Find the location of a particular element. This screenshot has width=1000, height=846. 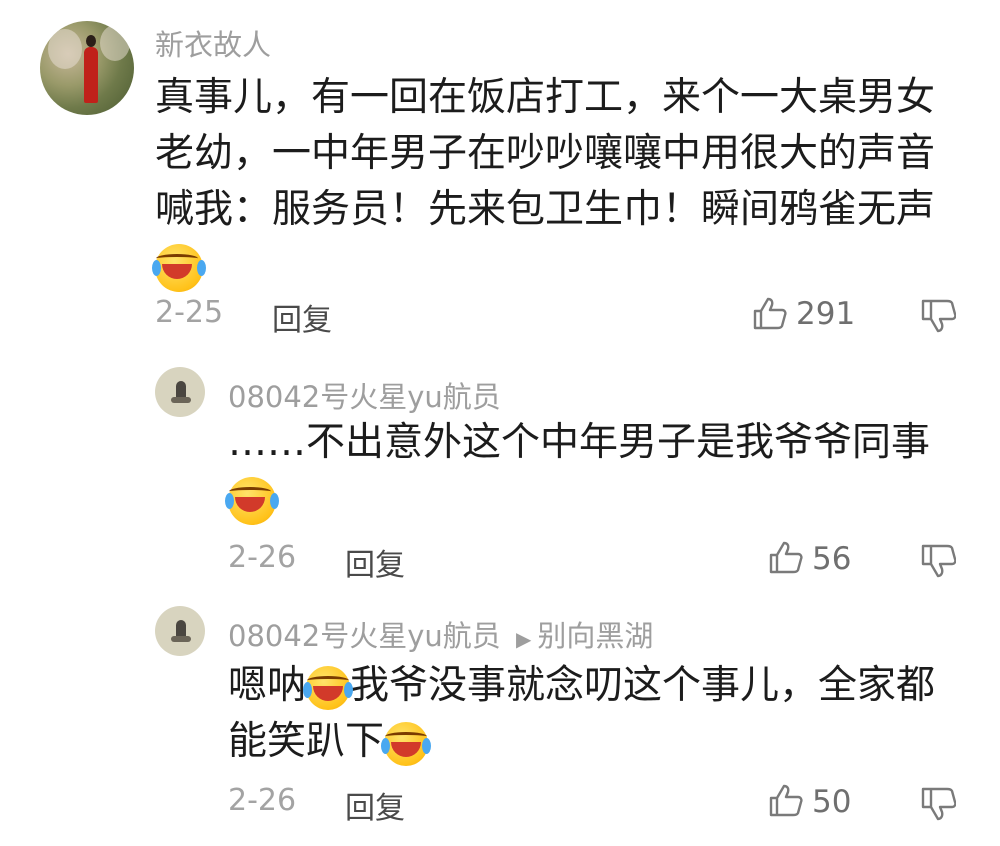

comment-text-segment: 嗯呐 is located at coordinates (267, 685).